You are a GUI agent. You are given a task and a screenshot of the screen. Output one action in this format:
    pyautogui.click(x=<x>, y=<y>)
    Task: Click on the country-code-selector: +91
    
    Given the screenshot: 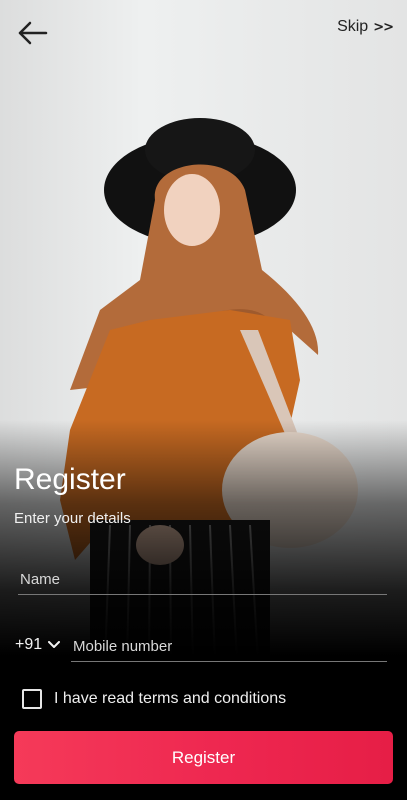 What is the action you would take?
    pyautogui.click(x=38, y=645)
    